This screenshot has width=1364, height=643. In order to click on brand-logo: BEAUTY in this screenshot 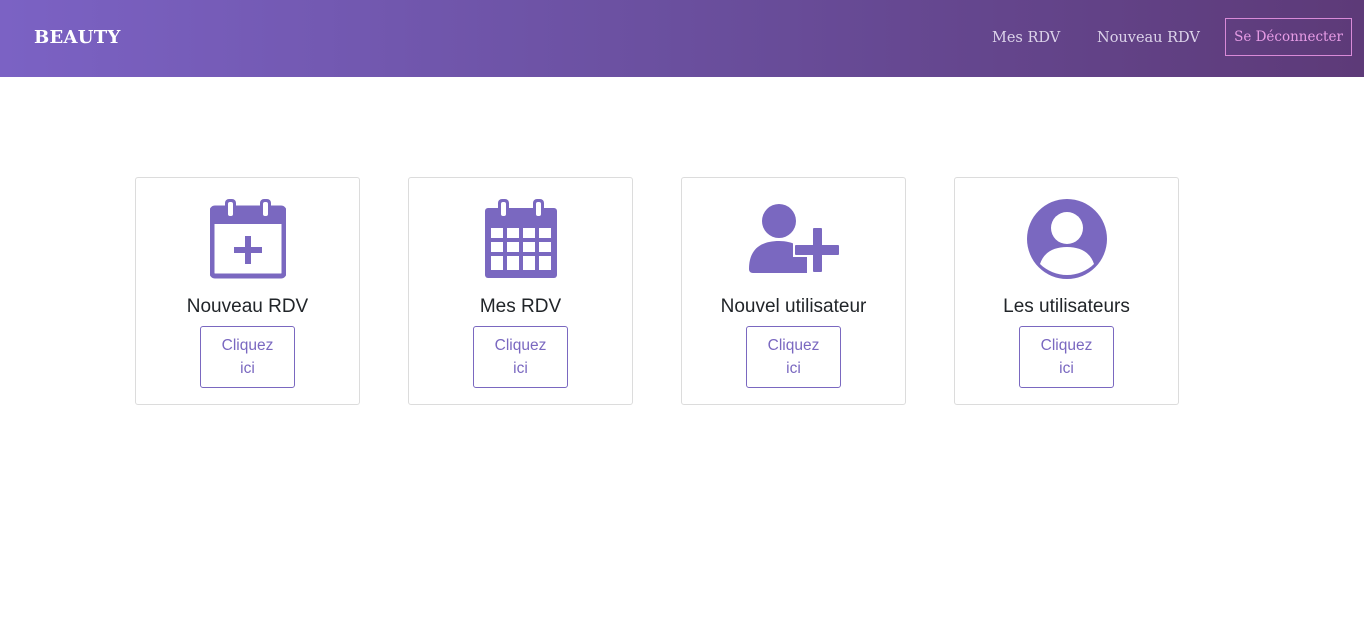, I will do `click(77, 38)`.